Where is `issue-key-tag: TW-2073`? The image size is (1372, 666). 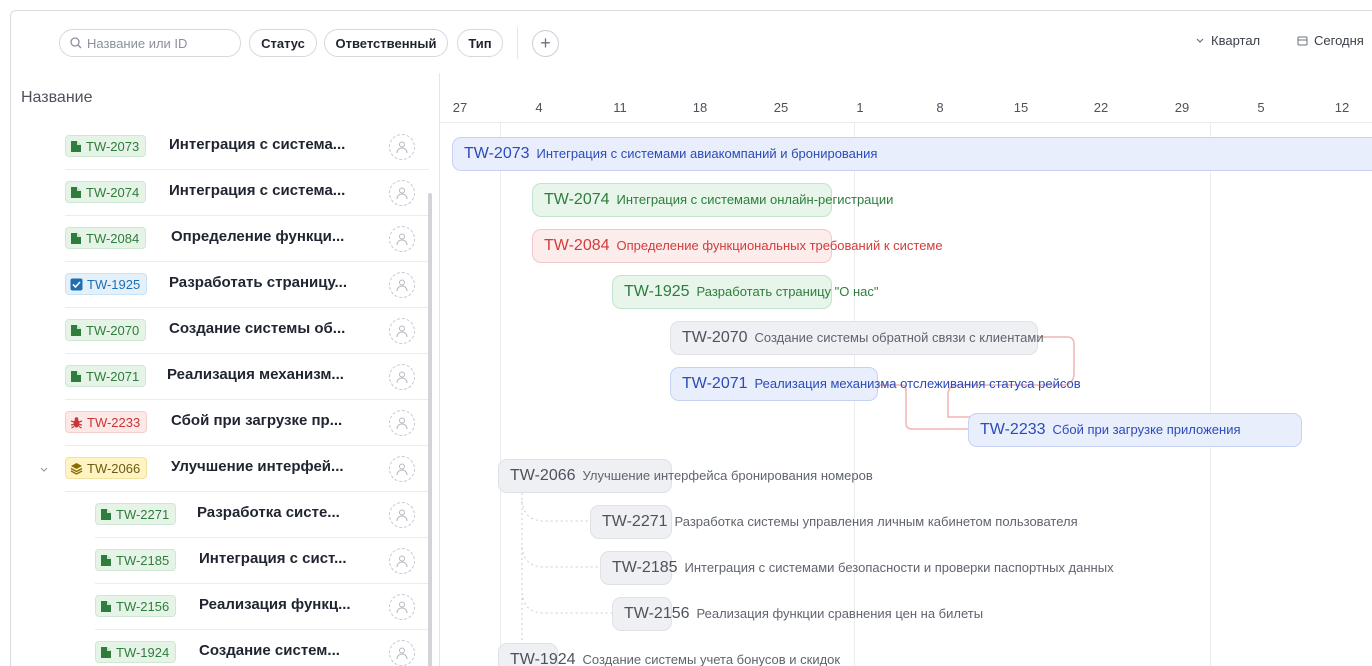 issue-key-tag: TW-2073 is located at coordinates (106, 146).